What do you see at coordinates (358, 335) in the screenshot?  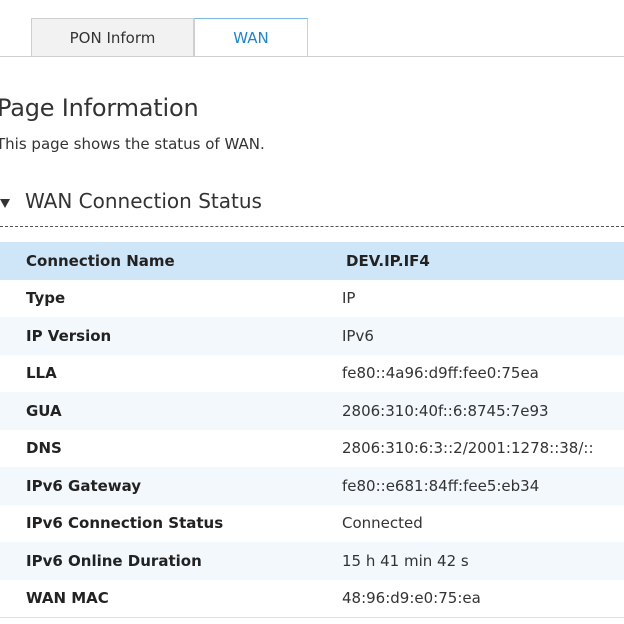 I see `row-value-ip-version: IPv6` at bounding box center [358, 335].